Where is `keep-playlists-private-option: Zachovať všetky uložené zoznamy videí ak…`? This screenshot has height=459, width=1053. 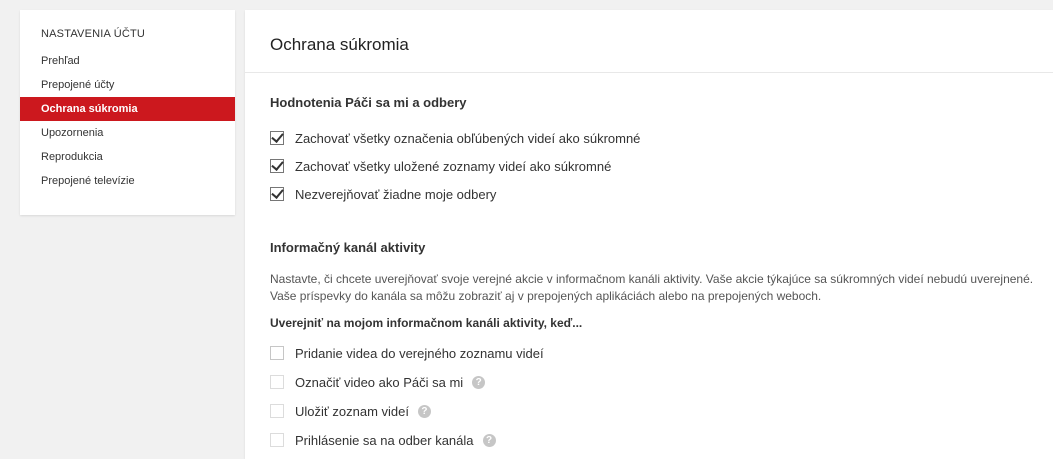 keep-playlists-private-option: Zachovať všetky uložené zoznamy videí ak… is located at coordinates (440, 166).